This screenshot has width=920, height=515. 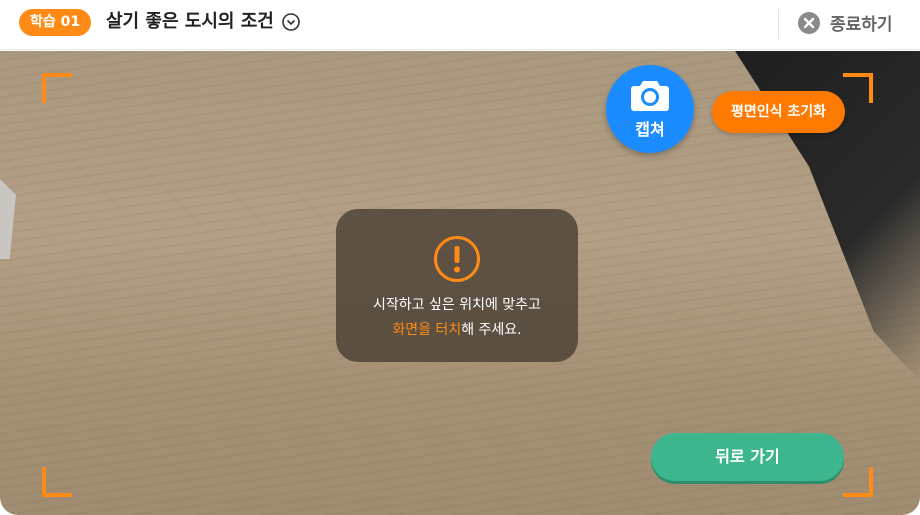 What do you see at coordinates (55, 22) in the screenshot?
I see `lesson-badge: 학습 01` at bounding box center [55, 22].